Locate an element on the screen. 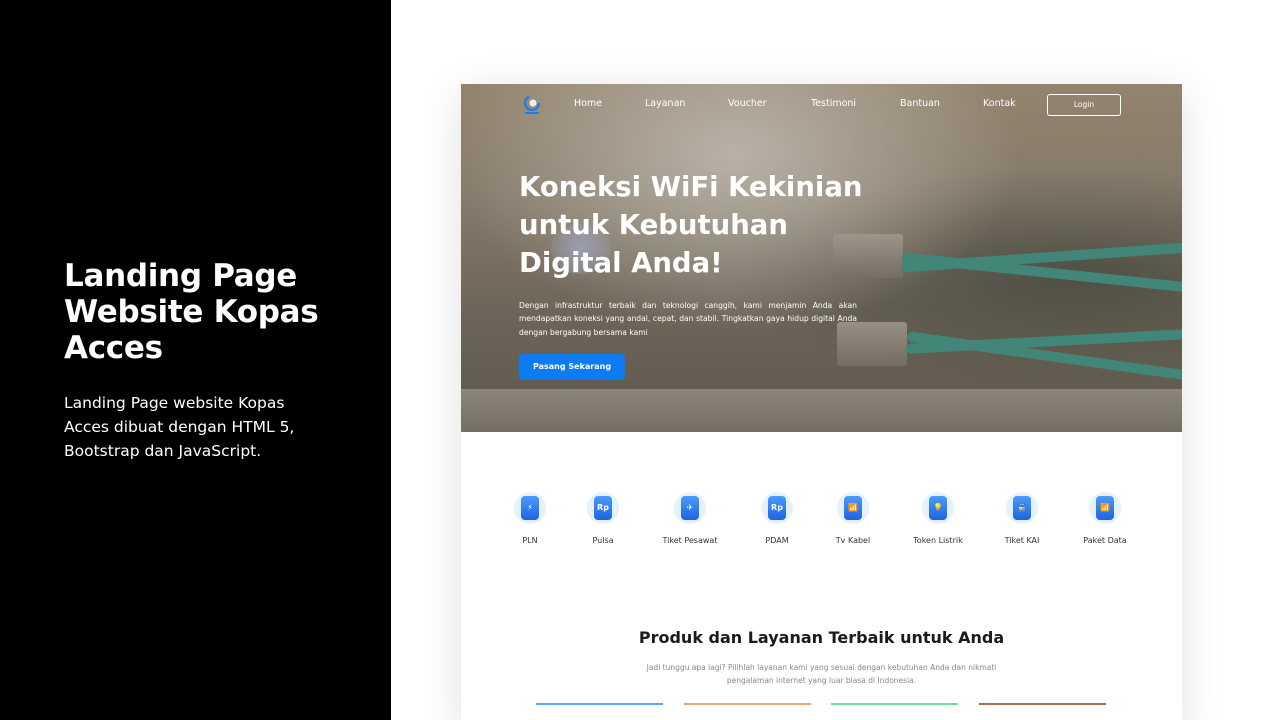 The height and width of the screenshot is (720, 1280). logo-icon is located at coordinates (532, 105).